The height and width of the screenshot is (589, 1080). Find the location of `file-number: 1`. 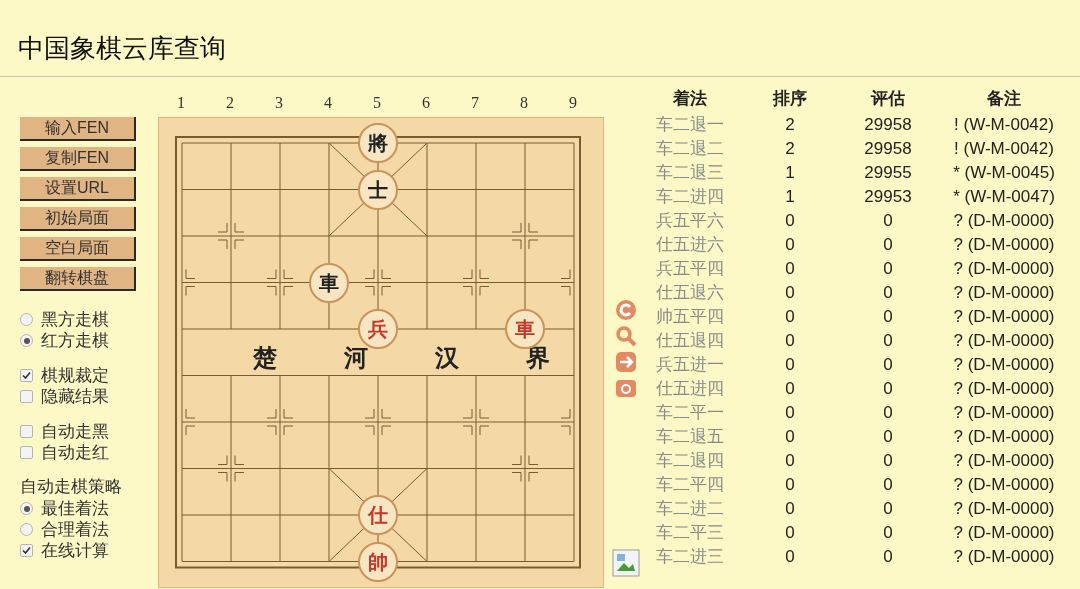

file-number: 1 is located at coordinates (181, 103).